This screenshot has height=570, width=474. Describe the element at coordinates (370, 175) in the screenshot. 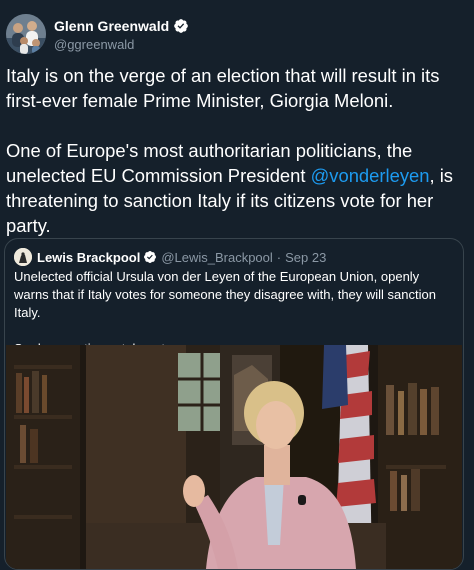

I see `mention-link: @vonderleyen` at that location.